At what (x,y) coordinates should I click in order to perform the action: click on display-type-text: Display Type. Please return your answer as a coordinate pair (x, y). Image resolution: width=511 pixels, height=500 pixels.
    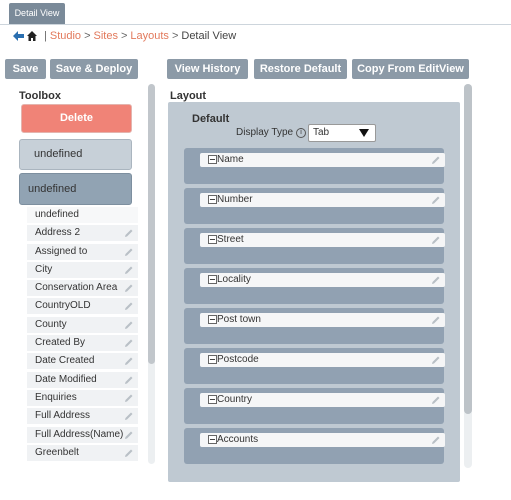
    Looking at the image, I should click on (265, 132).